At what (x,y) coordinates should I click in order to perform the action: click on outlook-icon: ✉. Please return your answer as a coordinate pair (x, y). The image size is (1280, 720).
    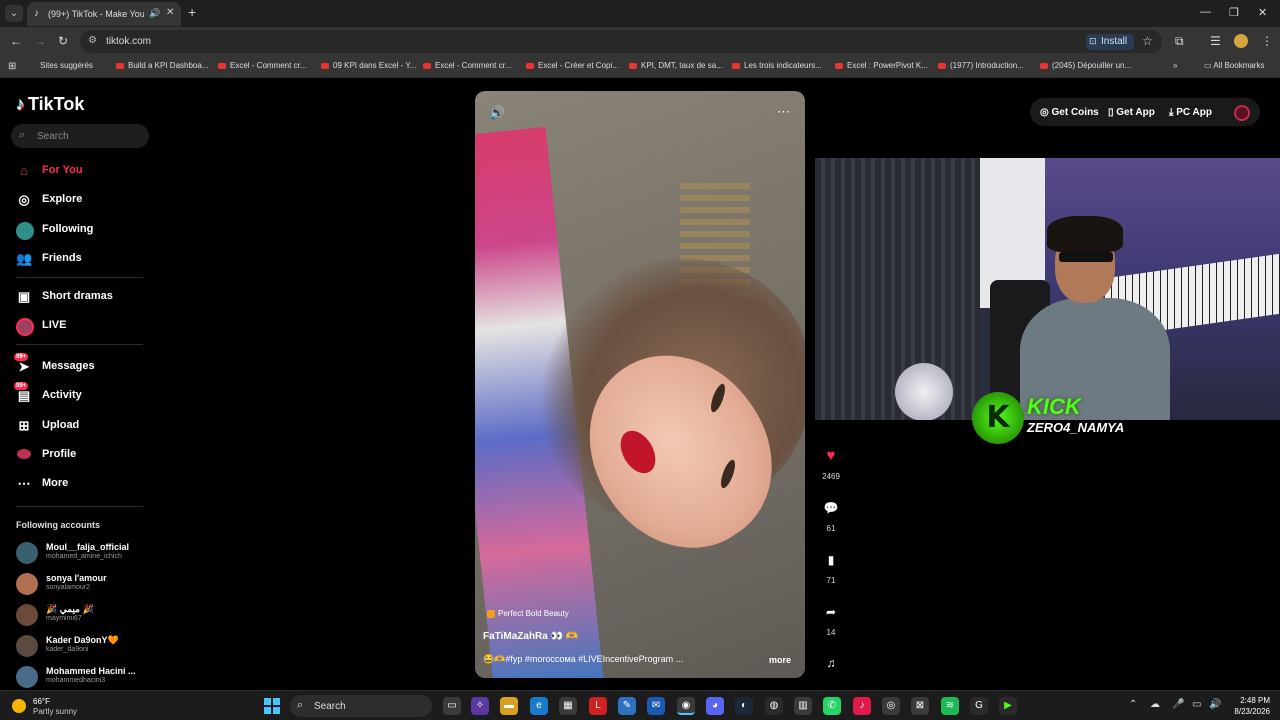
    Looking at the image, I should click on (656, 706).